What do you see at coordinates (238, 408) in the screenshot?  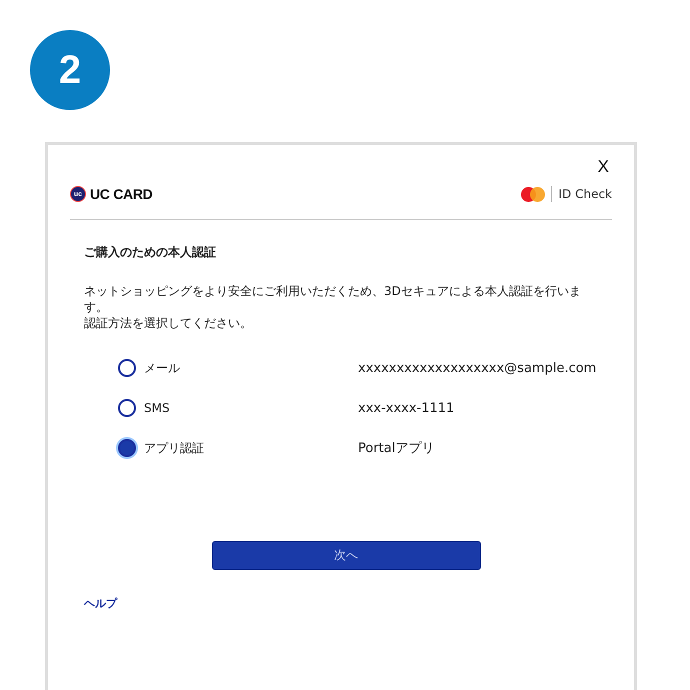 I see `radio-option: SMS` at bounding box center [238, 408].